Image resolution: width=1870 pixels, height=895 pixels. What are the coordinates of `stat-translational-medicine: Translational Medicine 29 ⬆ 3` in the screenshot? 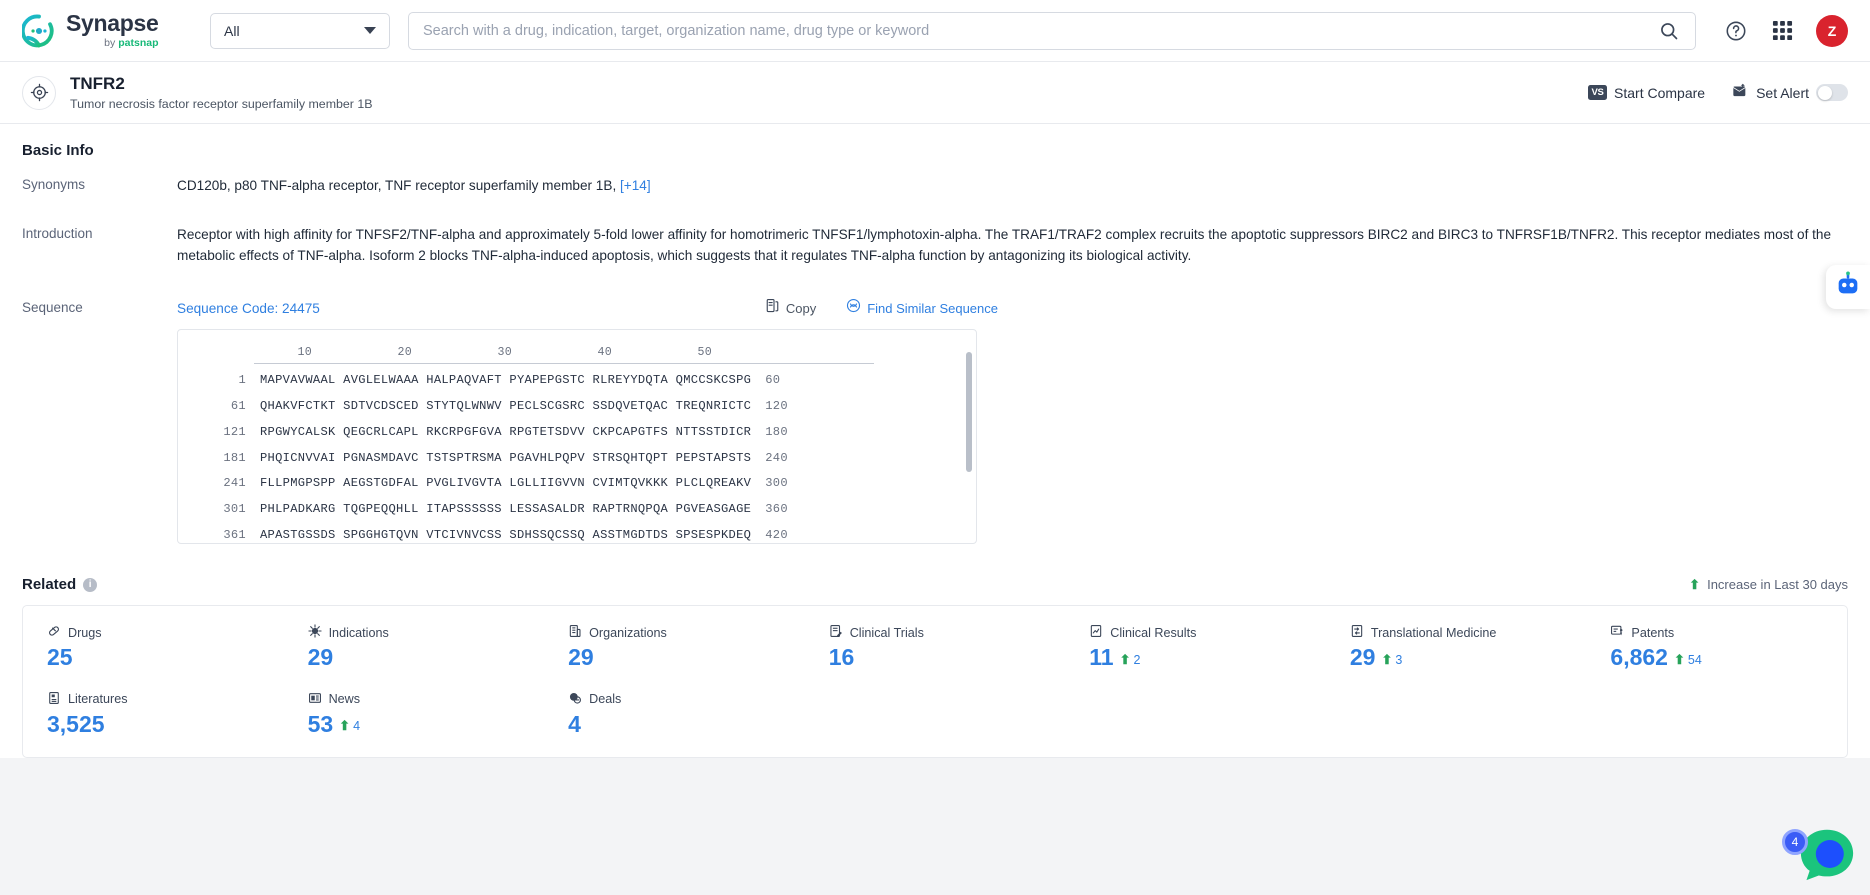 It's located at (1456, 647).